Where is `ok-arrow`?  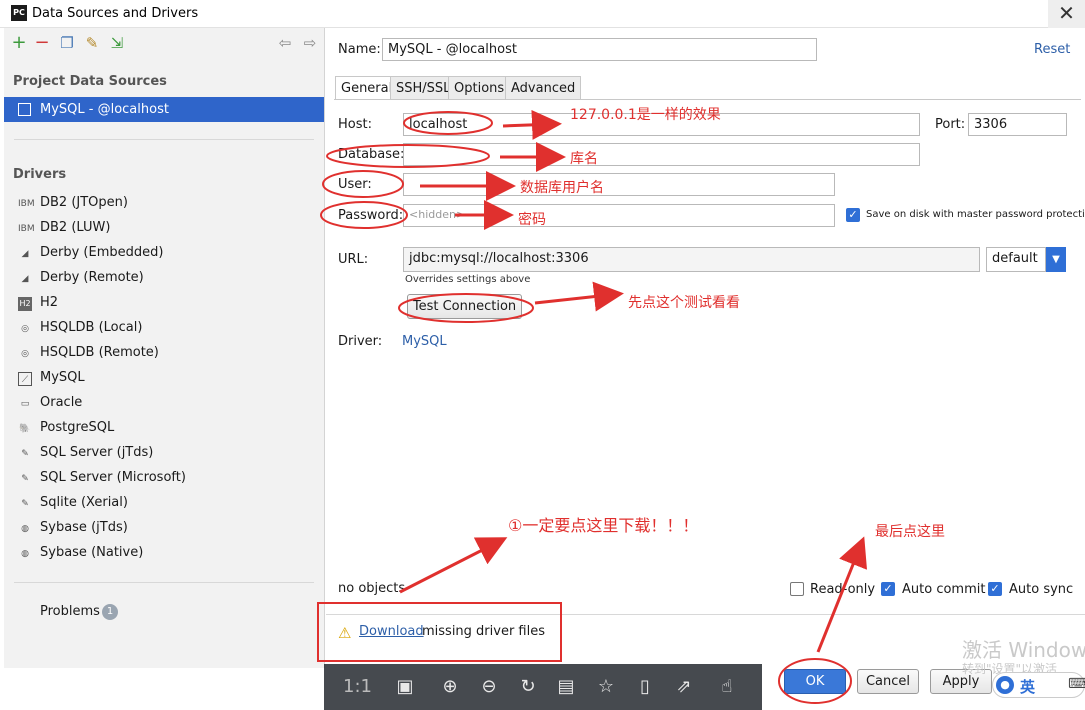 ok-arrow is located at coordinates (842, 594).